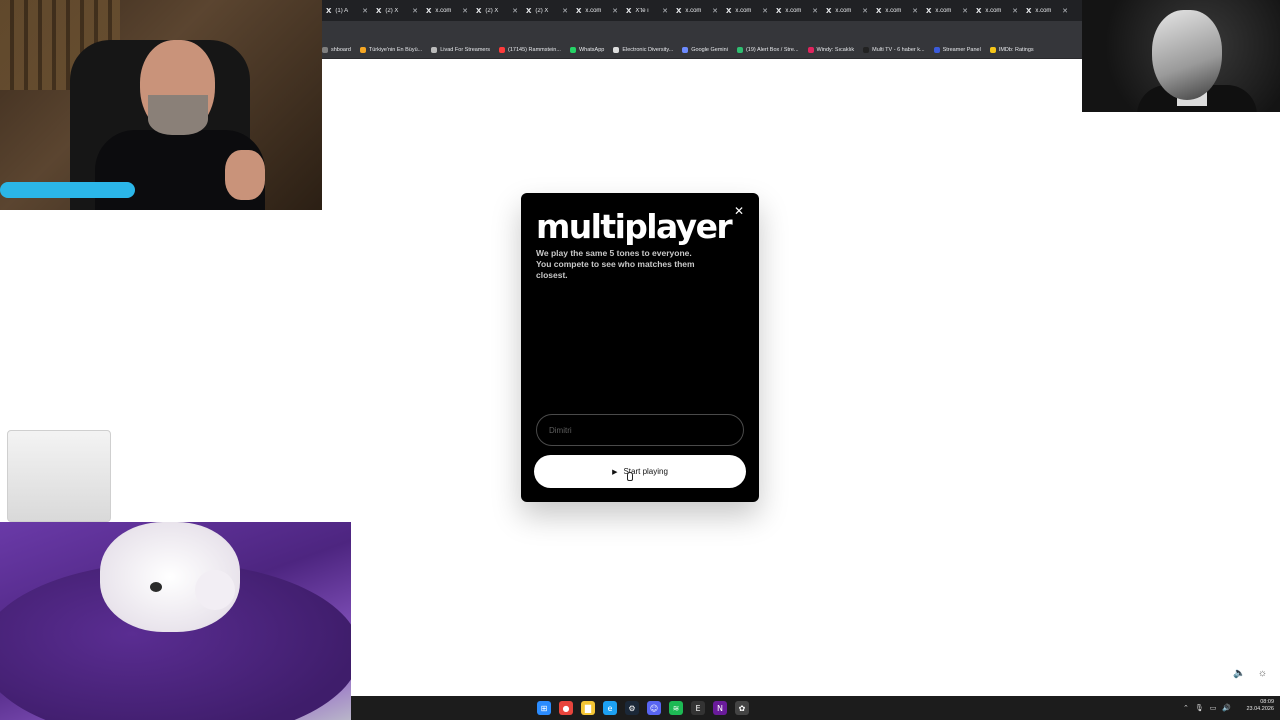  Describe the element at coordinates (610, 708) in the screenshot. I see `edge-icon: e` at that location.